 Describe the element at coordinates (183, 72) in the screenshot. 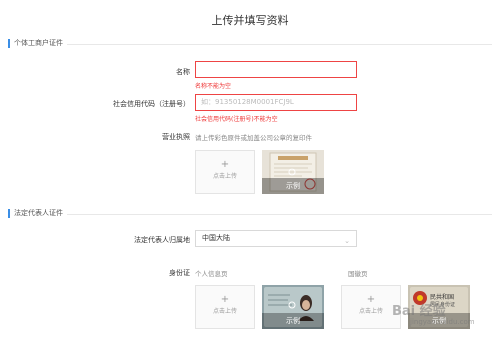

I see `name-label: 名称` at that location.